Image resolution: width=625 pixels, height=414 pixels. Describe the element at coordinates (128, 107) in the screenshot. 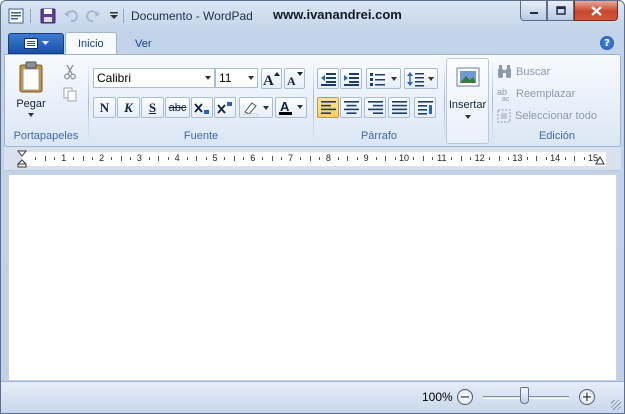

I see `italic-button: K` at that location.